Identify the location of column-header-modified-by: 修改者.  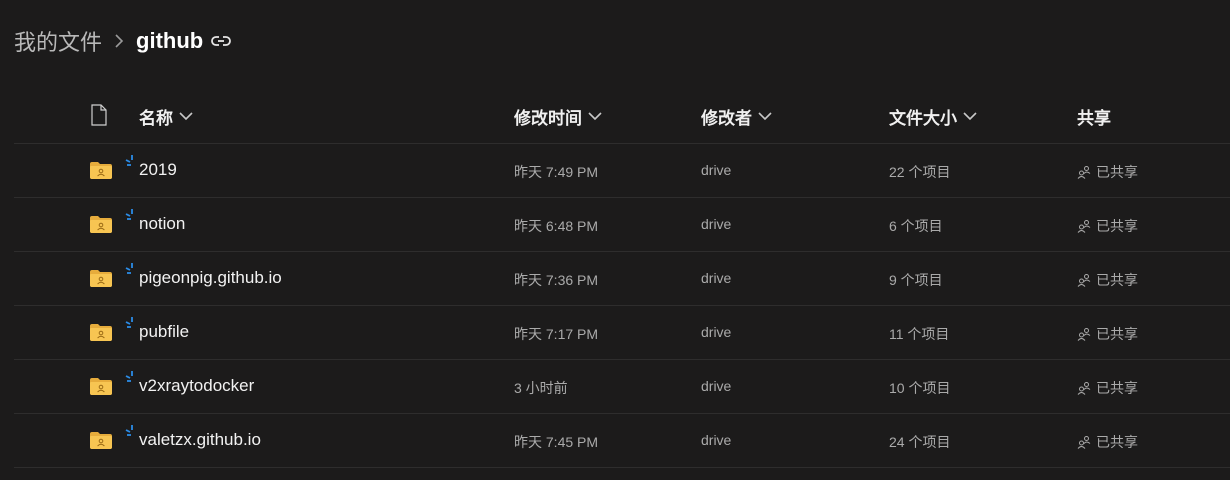
(736, 116).